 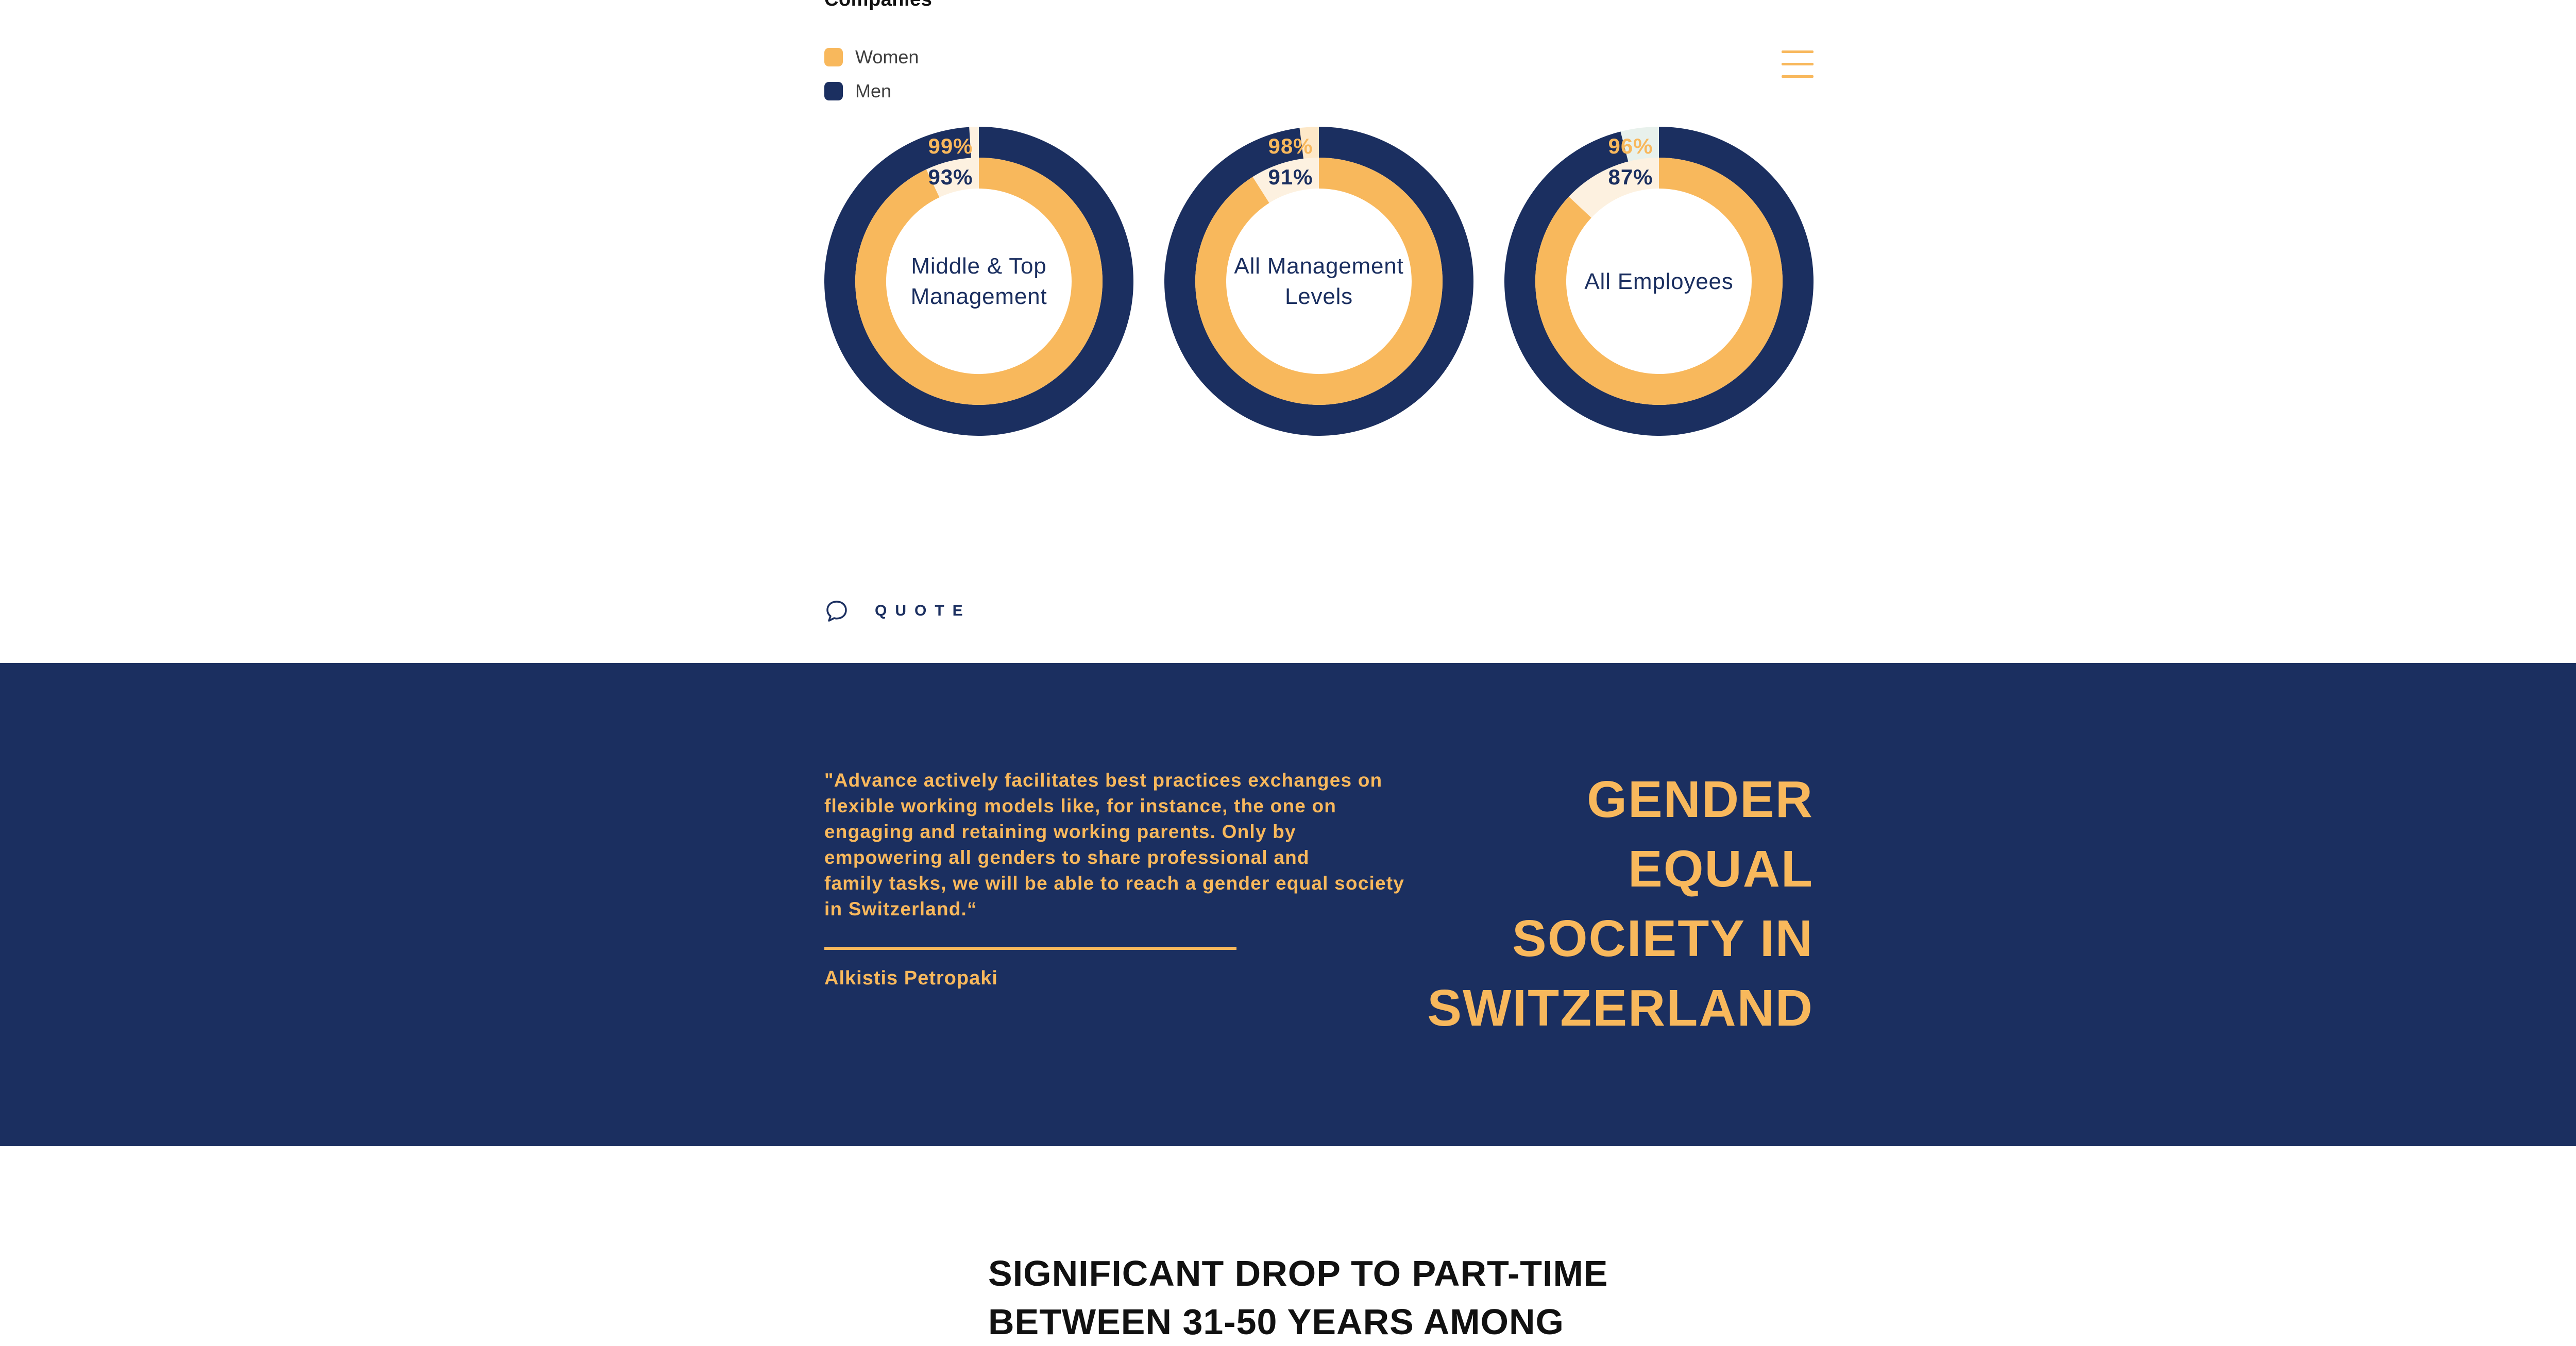 I want to click on quote-heading: GENDER EQUAL SOCIETY IN SWITZERLAND, so click(x=1621, y=904).